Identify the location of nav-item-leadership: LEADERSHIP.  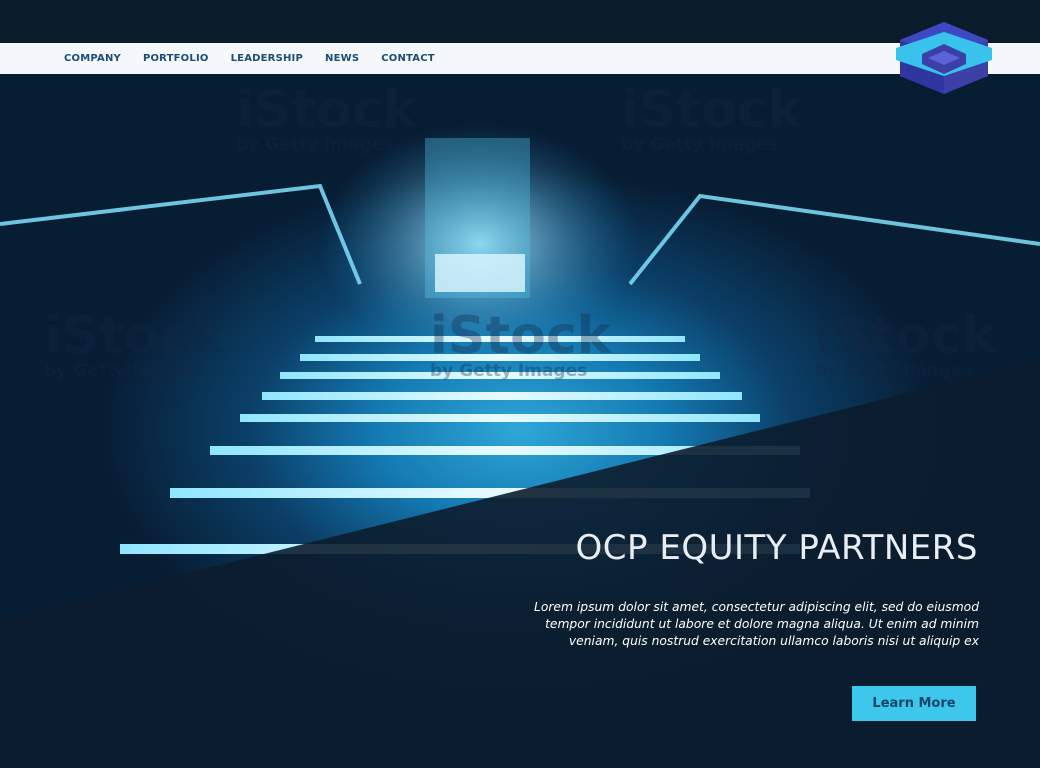
(267, 58).